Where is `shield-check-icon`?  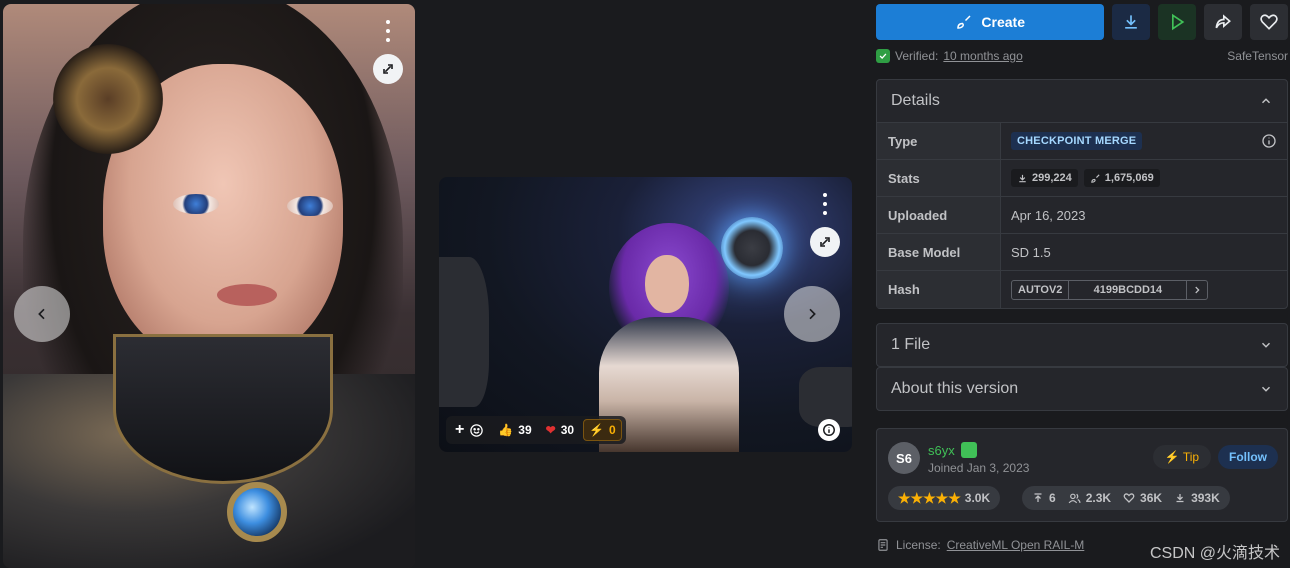 shield-check-icon is located at coordinates (883, 56).